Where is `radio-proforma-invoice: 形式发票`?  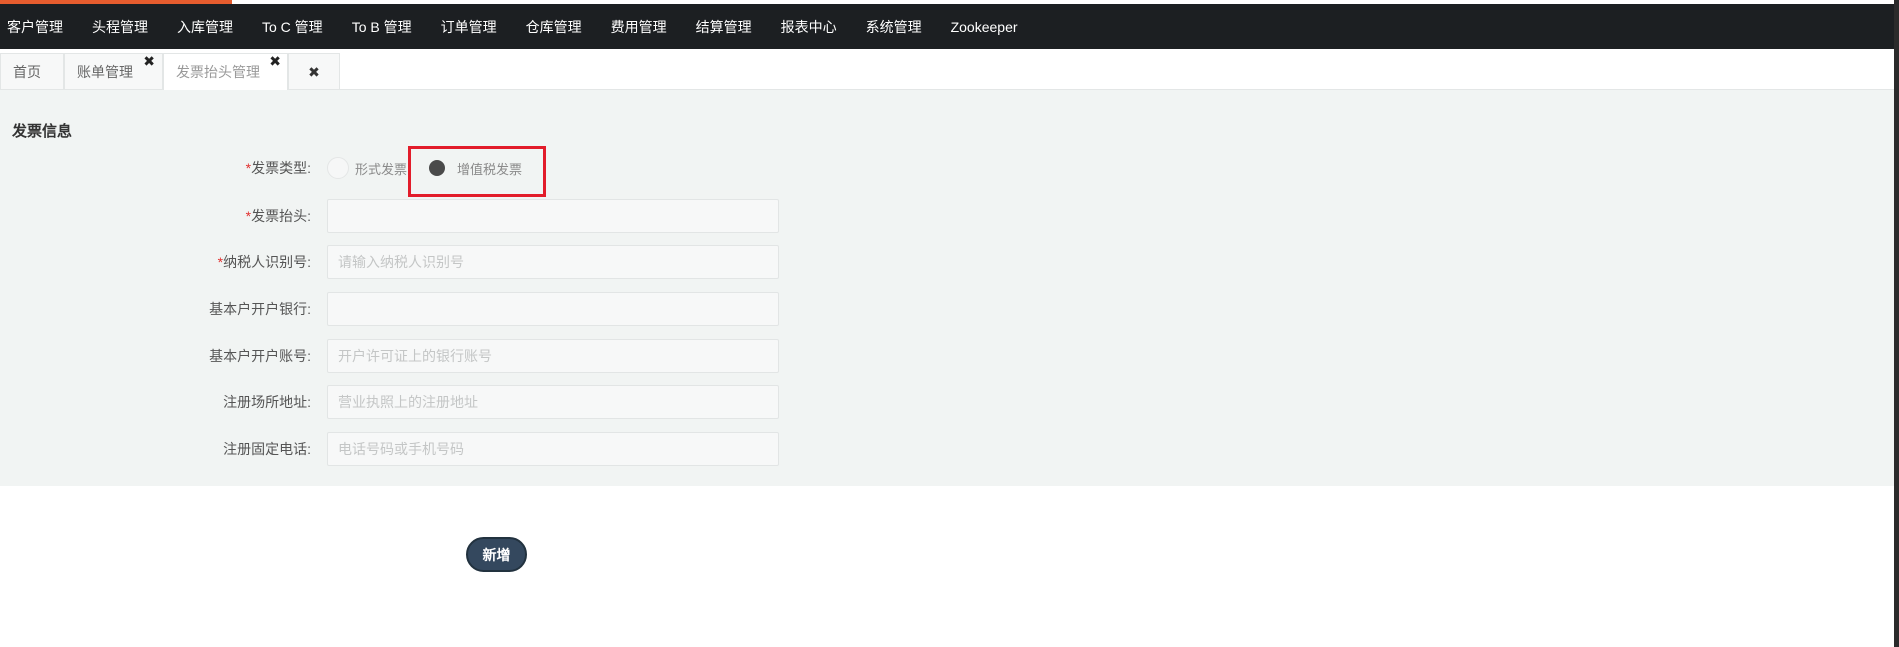
radio-proforma-invoice: 形式发票 is located at coordinates (367, 168).